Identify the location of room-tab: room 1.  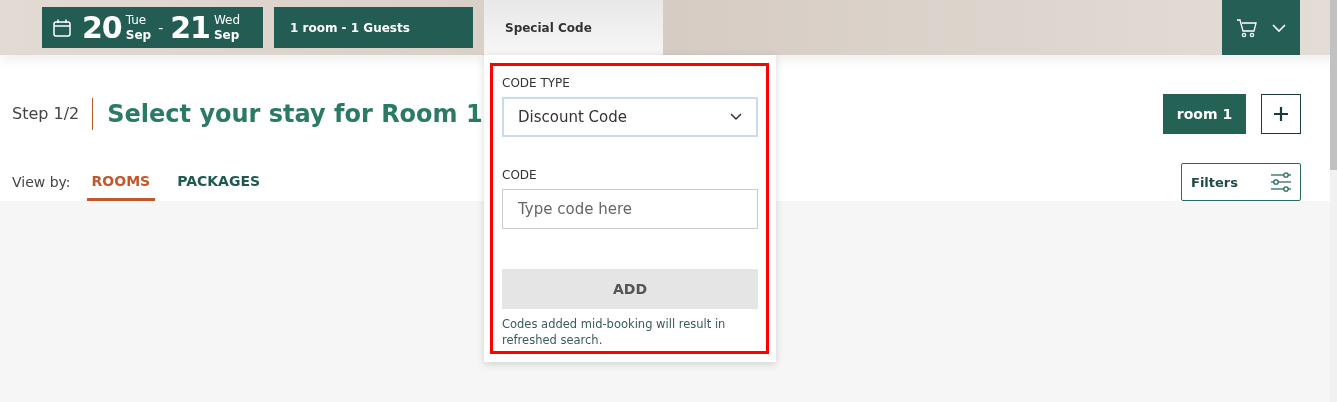
(1204, 114).